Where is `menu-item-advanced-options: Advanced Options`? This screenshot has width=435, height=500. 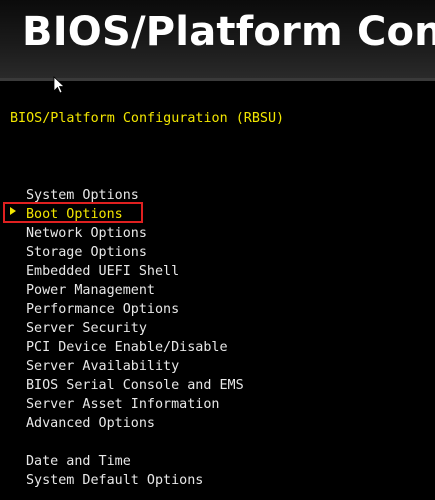
menu-item-advanced-options: Advanced Options is located at coordinates (90, 423).